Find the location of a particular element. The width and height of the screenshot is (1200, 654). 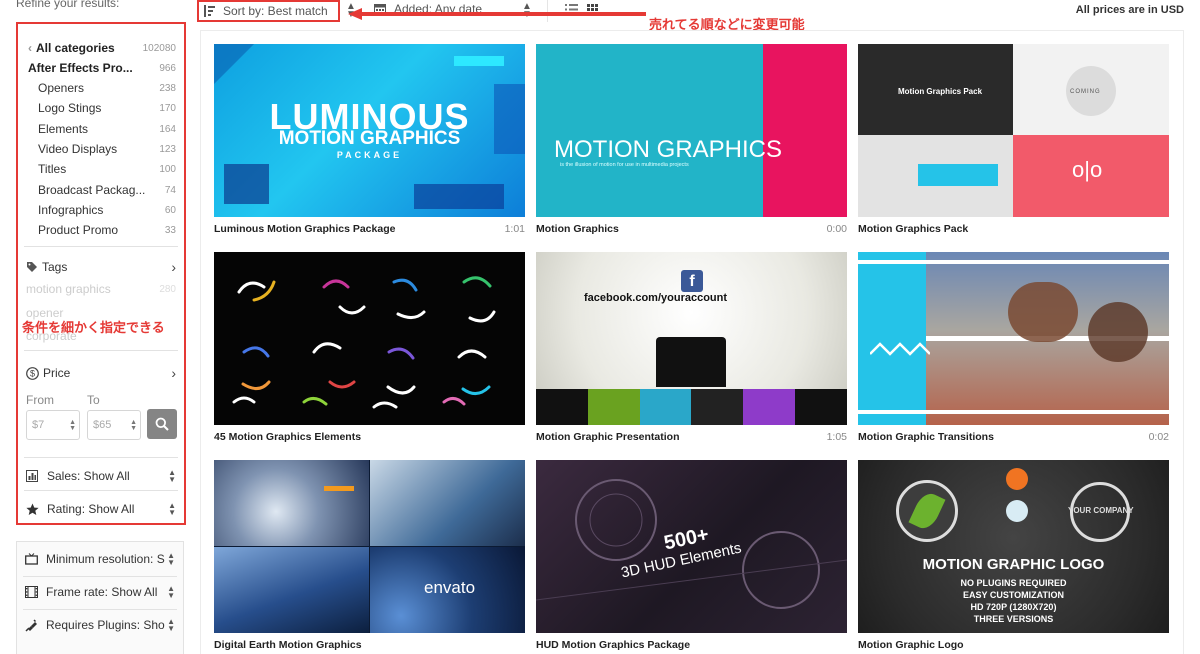

item-title: Digital Earth Motion Graphics is located at coordinates (288, 645).